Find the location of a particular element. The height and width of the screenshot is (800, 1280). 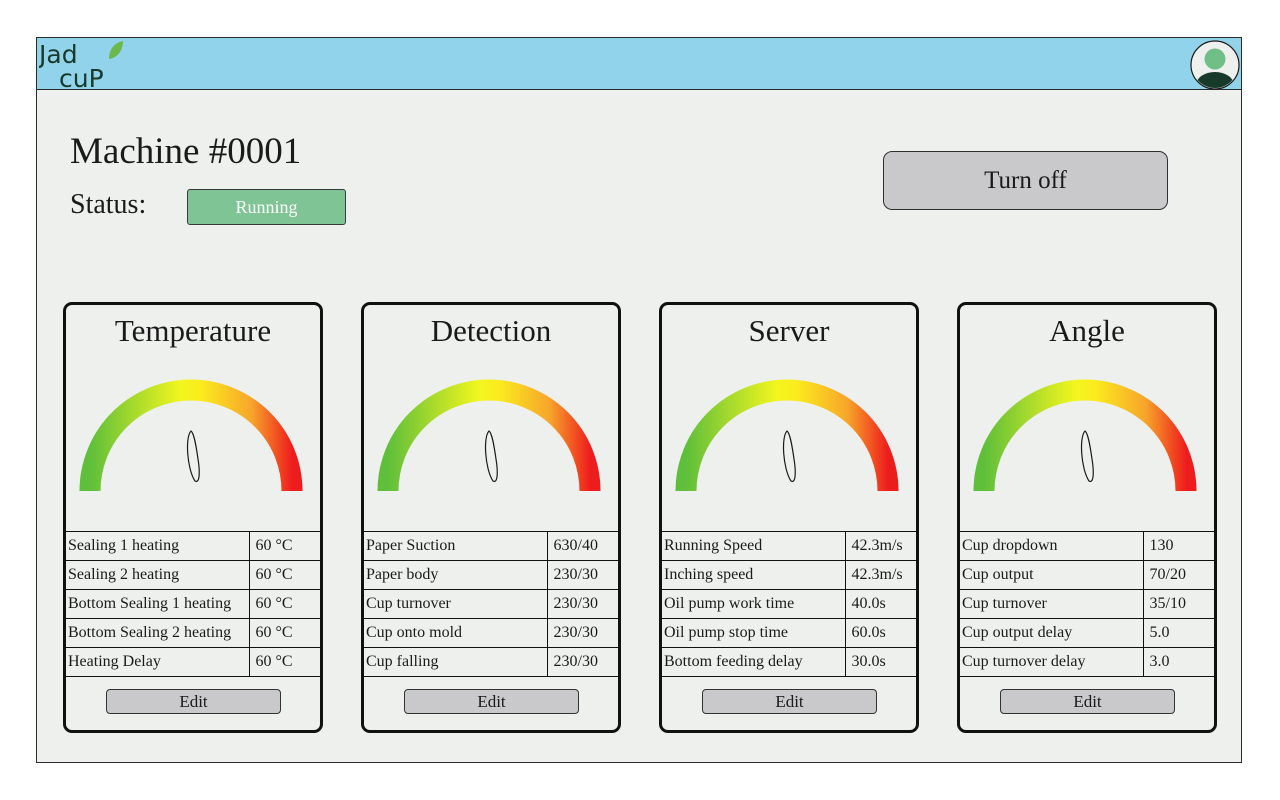

param-label: Paper Suction is located at coordinates (456, 546).